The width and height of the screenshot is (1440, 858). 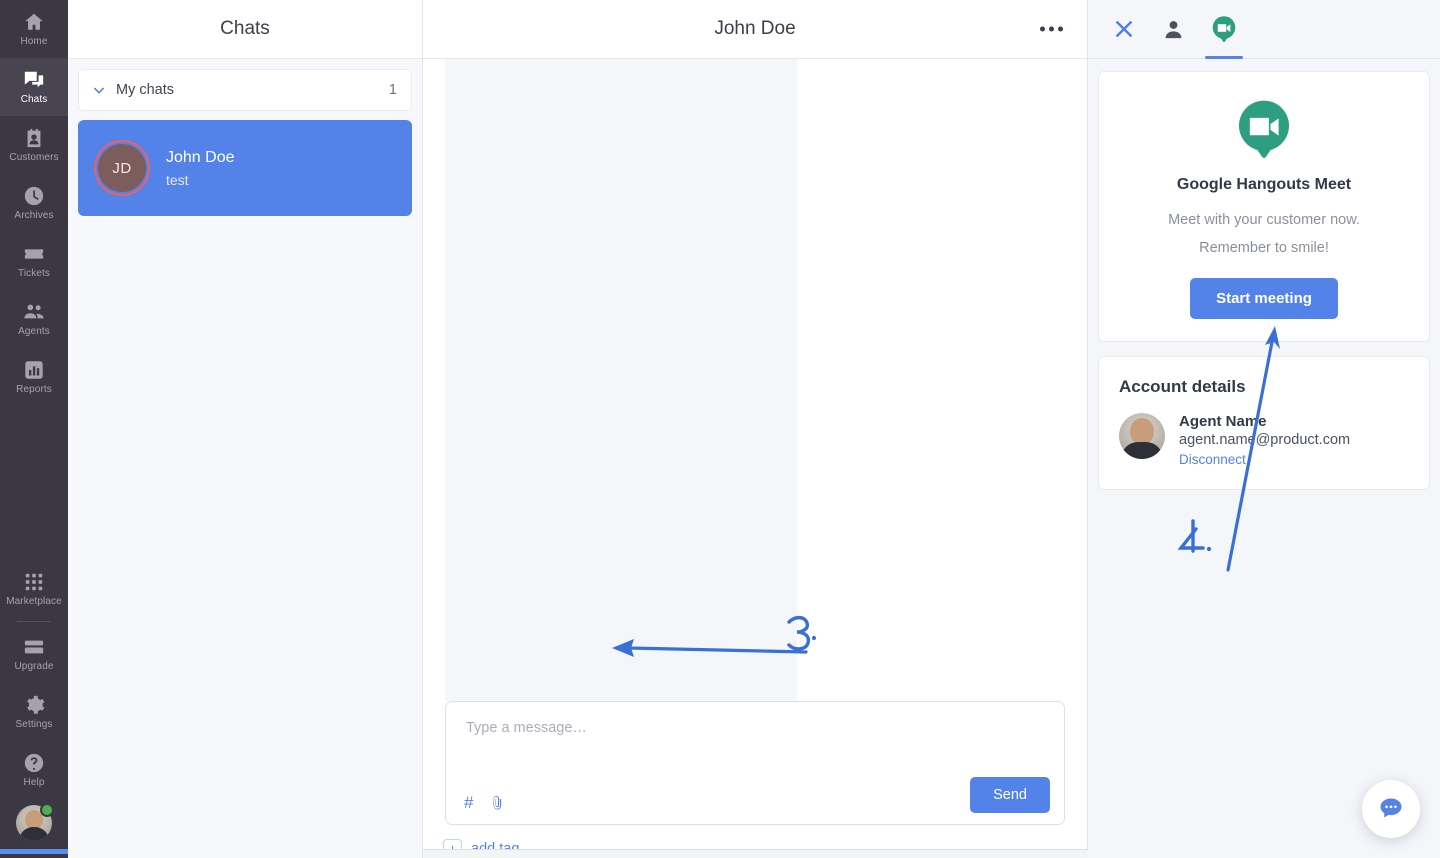 I want to click on details-panel-tabs, so click(x=1264, y=29).